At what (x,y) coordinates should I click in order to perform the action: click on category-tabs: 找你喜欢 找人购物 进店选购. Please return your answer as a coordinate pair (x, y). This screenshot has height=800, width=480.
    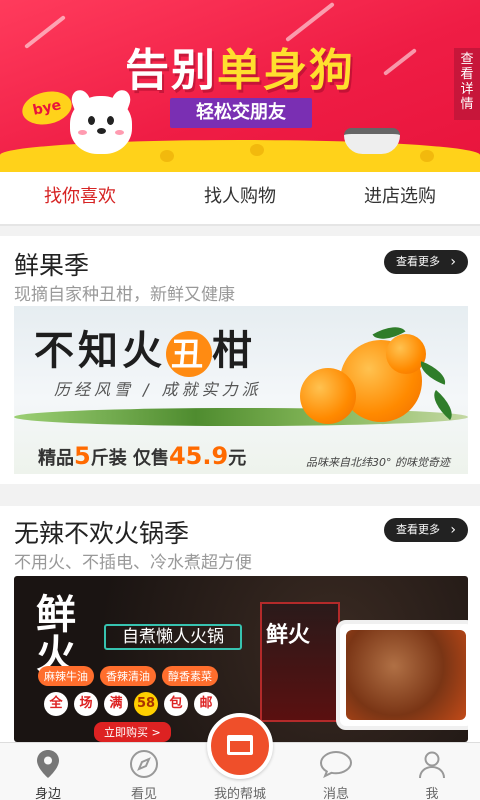
    Looking at the image, I should click on (240, 199).